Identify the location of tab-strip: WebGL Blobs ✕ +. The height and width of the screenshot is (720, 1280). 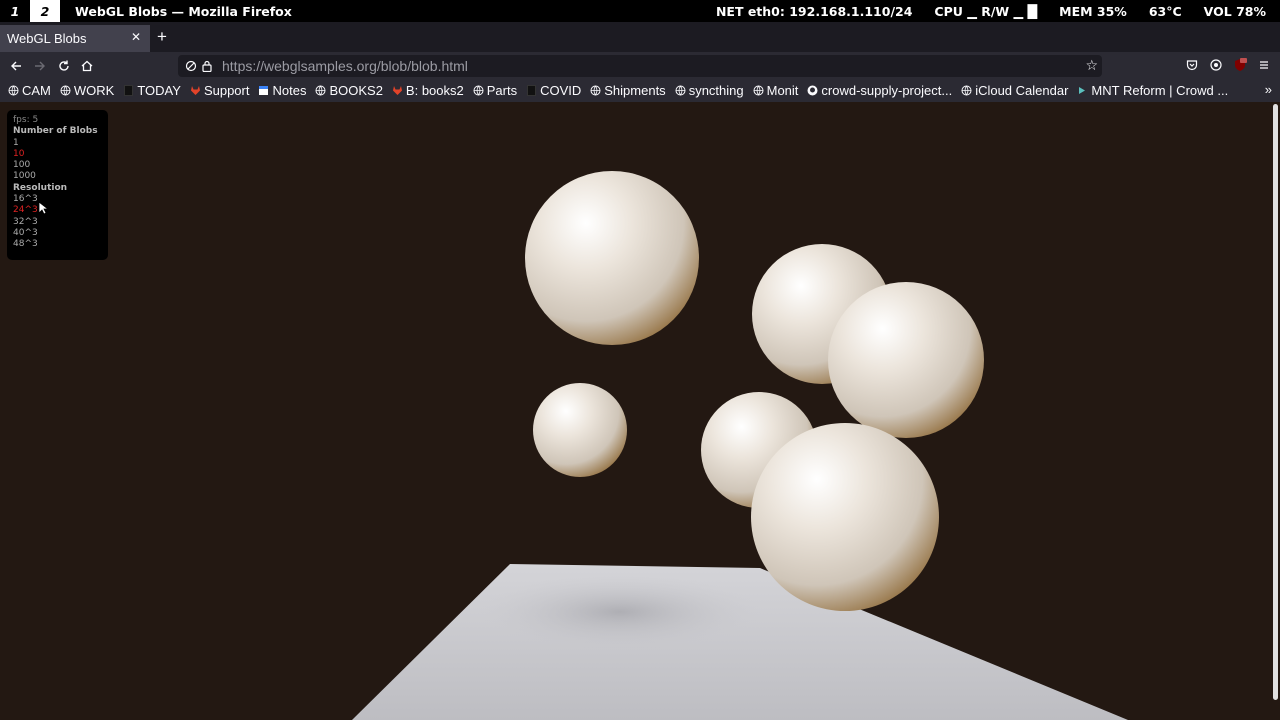
(640, 37).